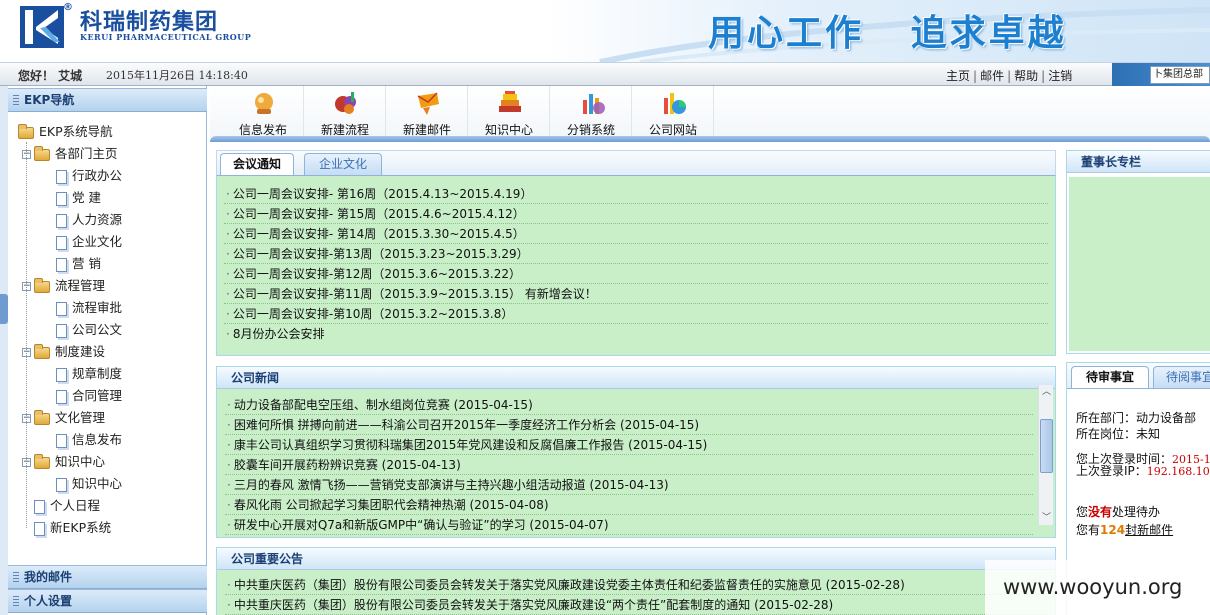 The image size is (1210, 615). What do you see at coordinates (427, 112) in the screenshot?
I see `toolbar-new-mail: 新建邮件` at bounding box center [427, 112].